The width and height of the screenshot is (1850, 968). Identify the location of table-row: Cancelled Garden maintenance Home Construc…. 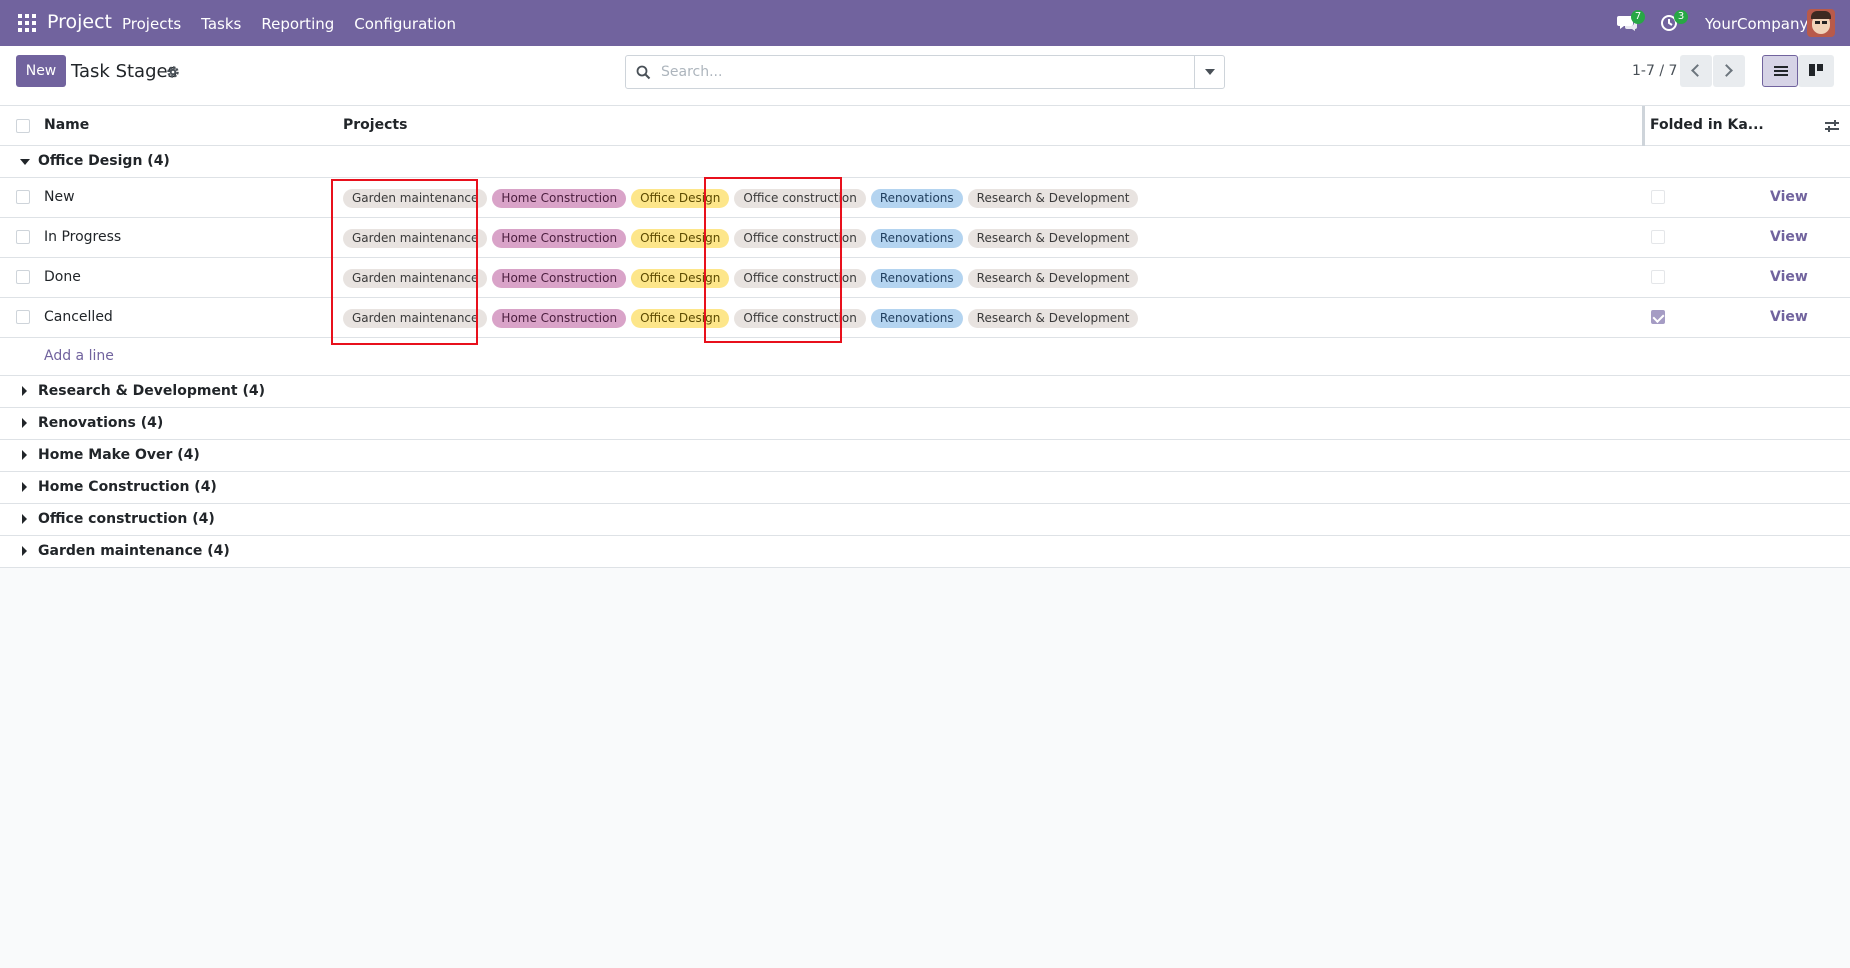
(925, 318).